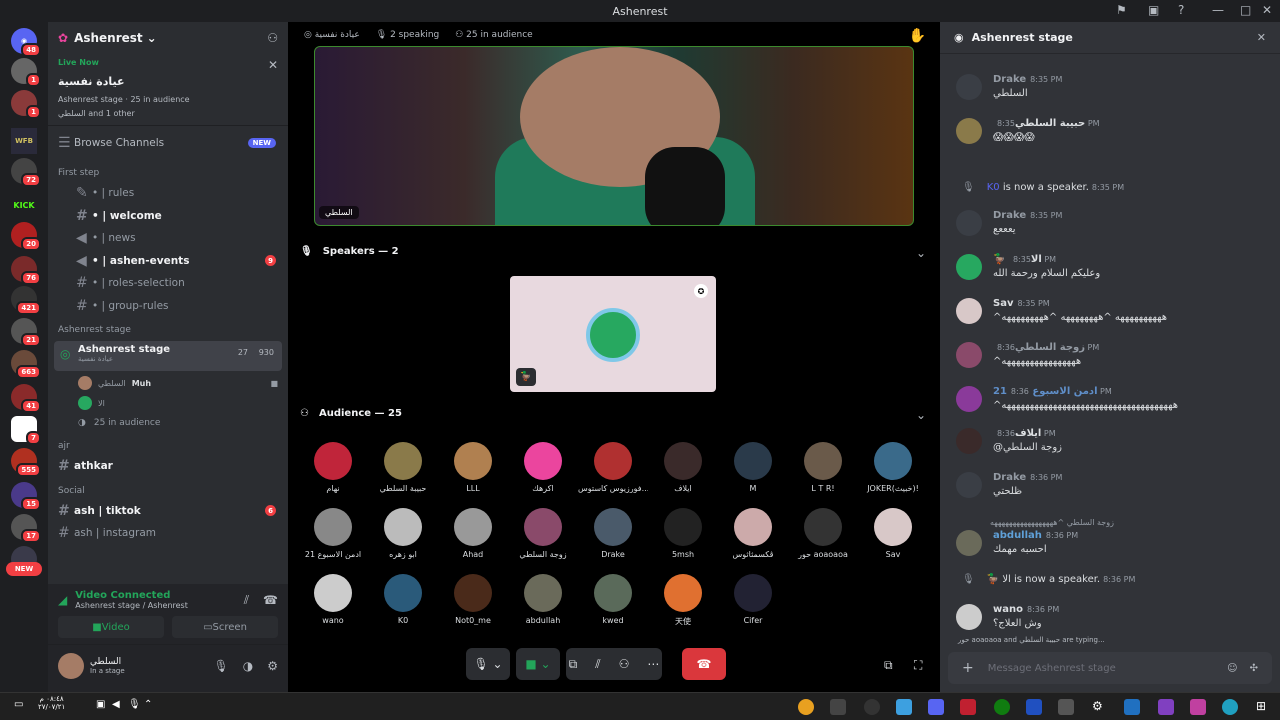 Image resolution: width=1280 pixels, height=720 pixels. What do you see at coordinates (246, 600) in the screenshot?
I see `noise-icon: ⫽` at bounding box center [246, 600].